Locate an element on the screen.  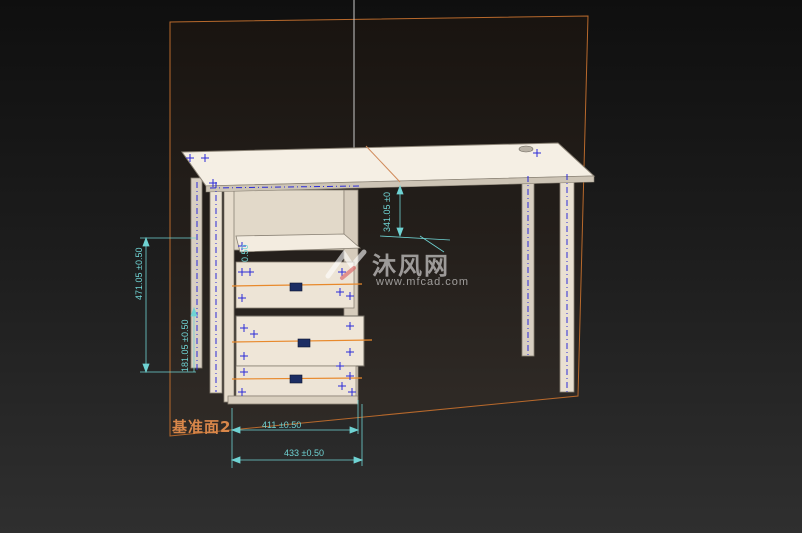
watermark: 沐风网 www.mfcad.com is located at coordinates (405, 268).